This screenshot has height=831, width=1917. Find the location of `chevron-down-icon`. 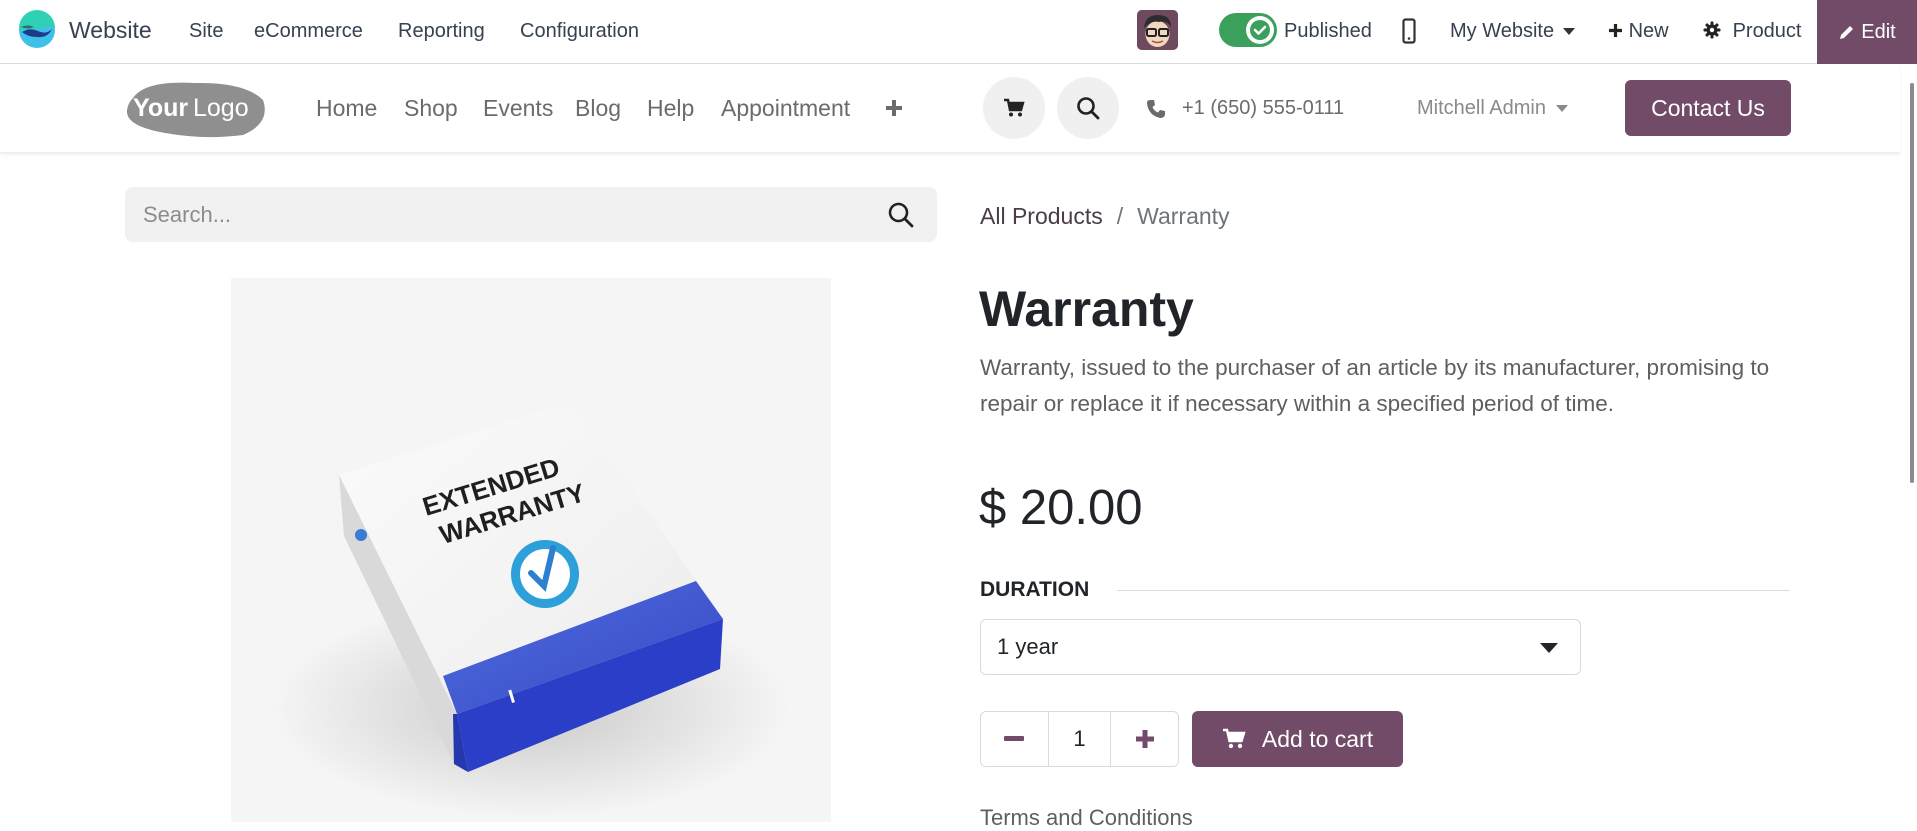

chevron-down-icon is located at coordinates (1549, 648).